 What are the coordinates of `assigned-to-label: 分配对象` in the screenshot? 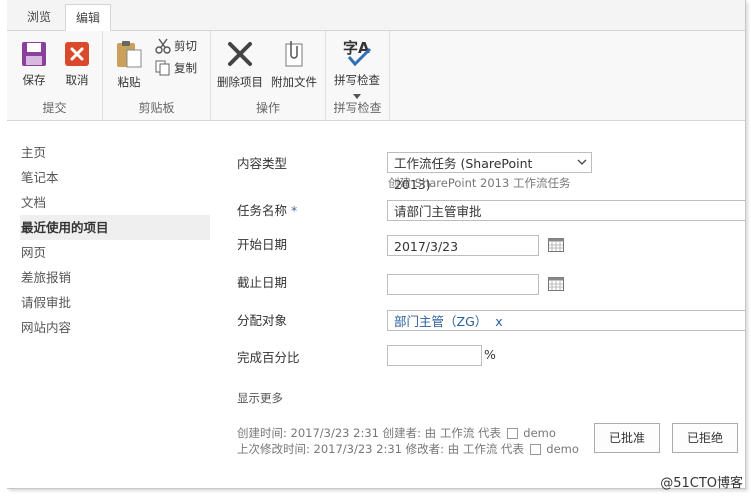 It's located at (262, 320).